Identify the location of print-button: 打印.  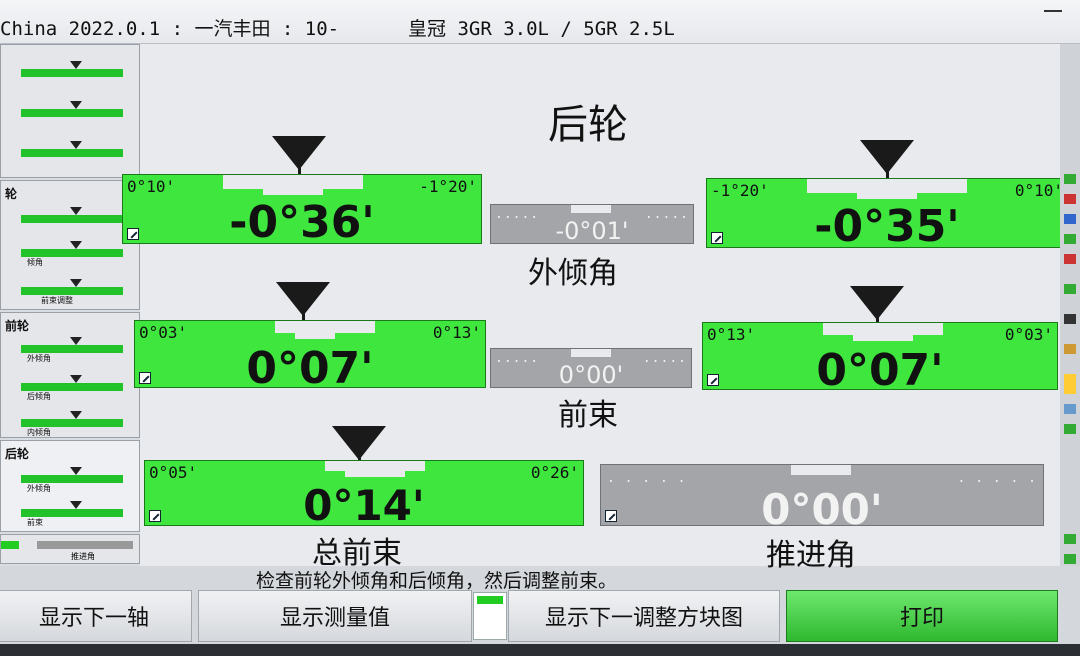
(922, 616).